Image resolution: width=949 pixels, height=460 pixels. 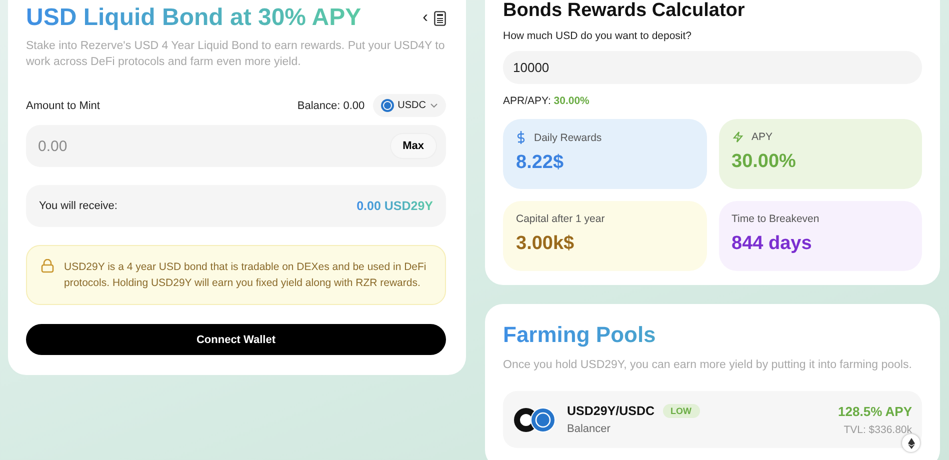 What do you see at coordinates (546, 244) in the screenshot?
I see `stat-value: 3.00k$` at bounding box center [546, 244].